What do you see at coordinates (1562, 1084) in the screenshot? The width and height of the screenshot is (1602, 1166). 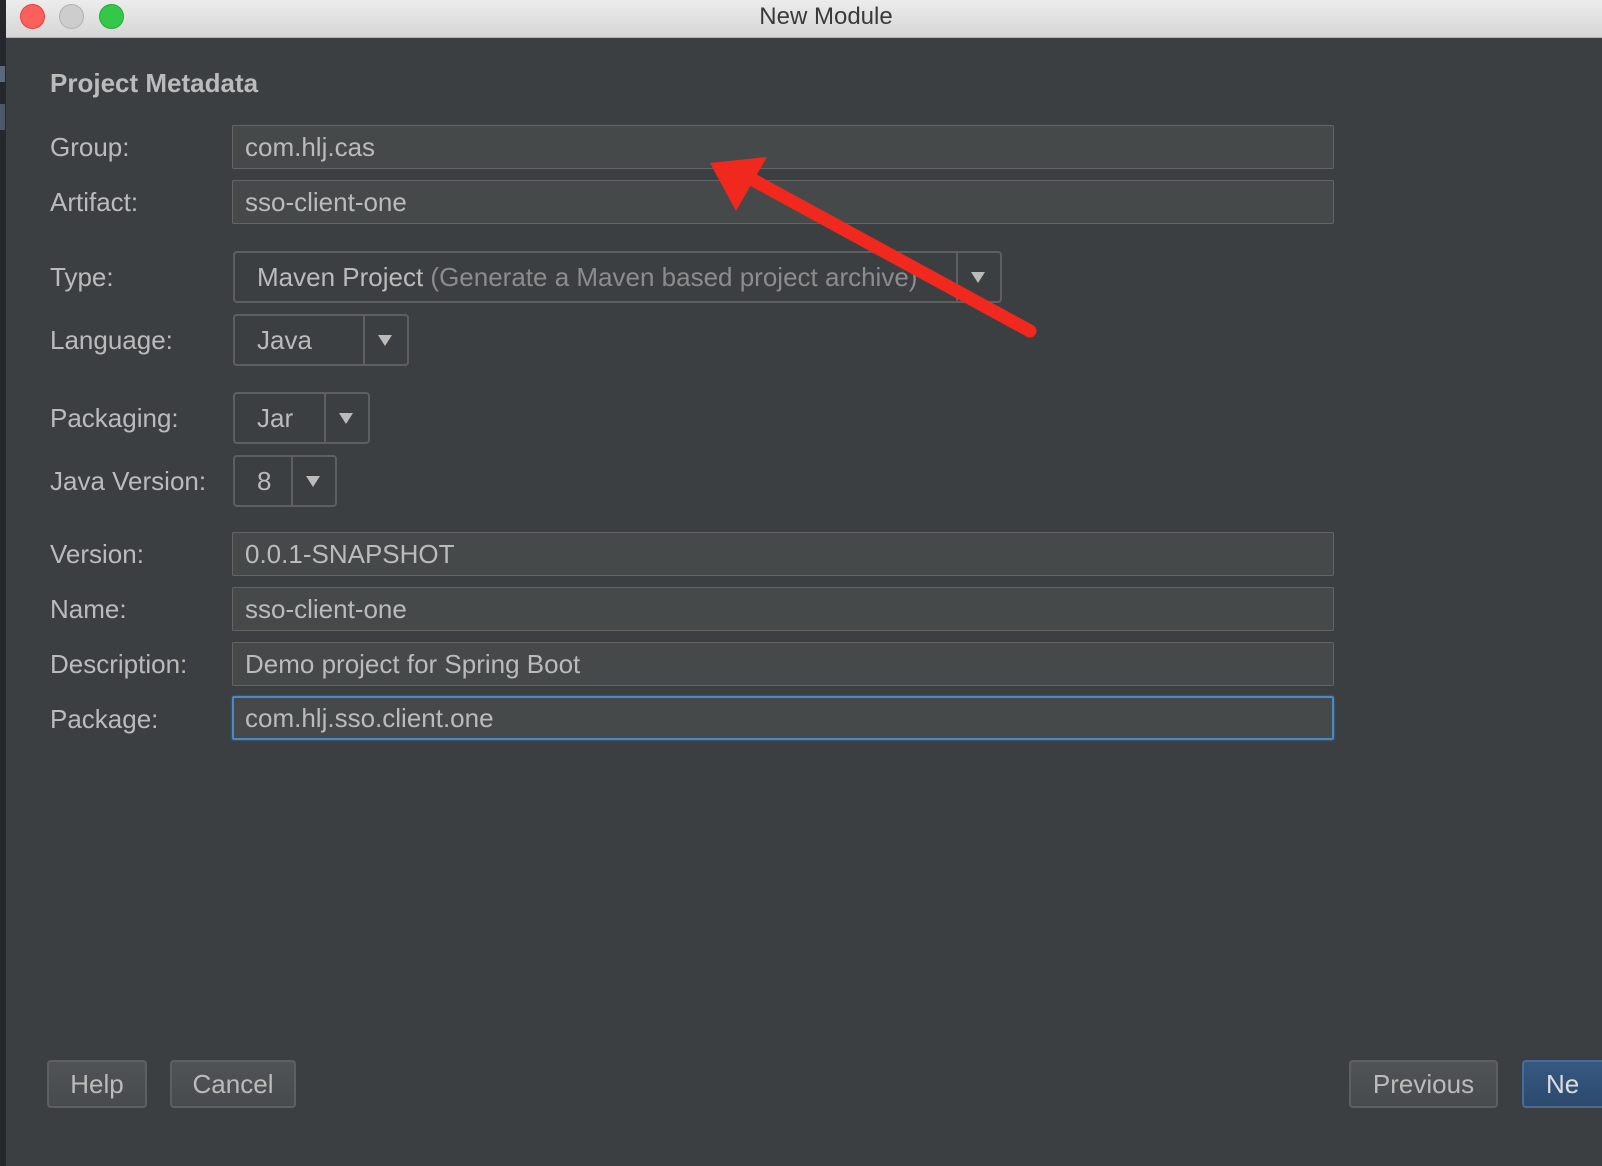 I see `next-button: Ne` at bounding box center [1562, 1084].